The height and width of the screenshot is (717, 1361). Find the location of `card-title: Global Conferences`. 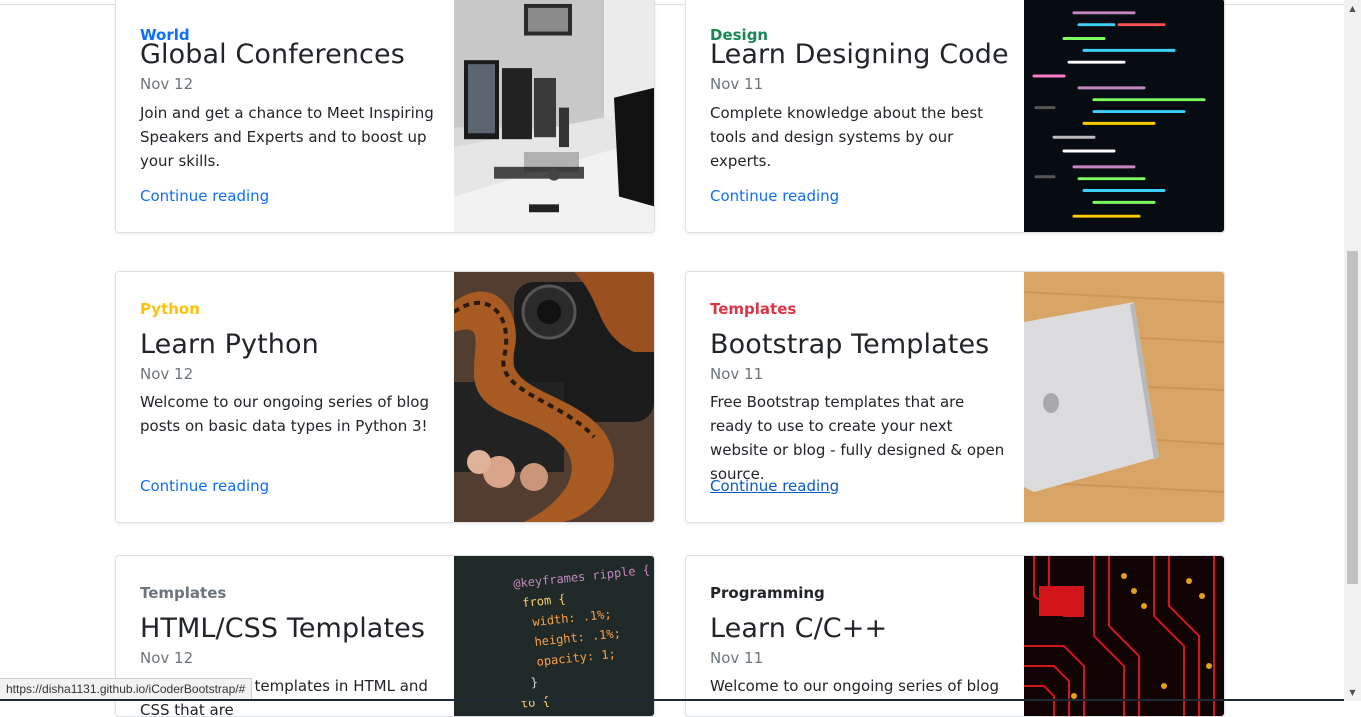

card-title: Global Conferences is located at coordinates (272, 54).